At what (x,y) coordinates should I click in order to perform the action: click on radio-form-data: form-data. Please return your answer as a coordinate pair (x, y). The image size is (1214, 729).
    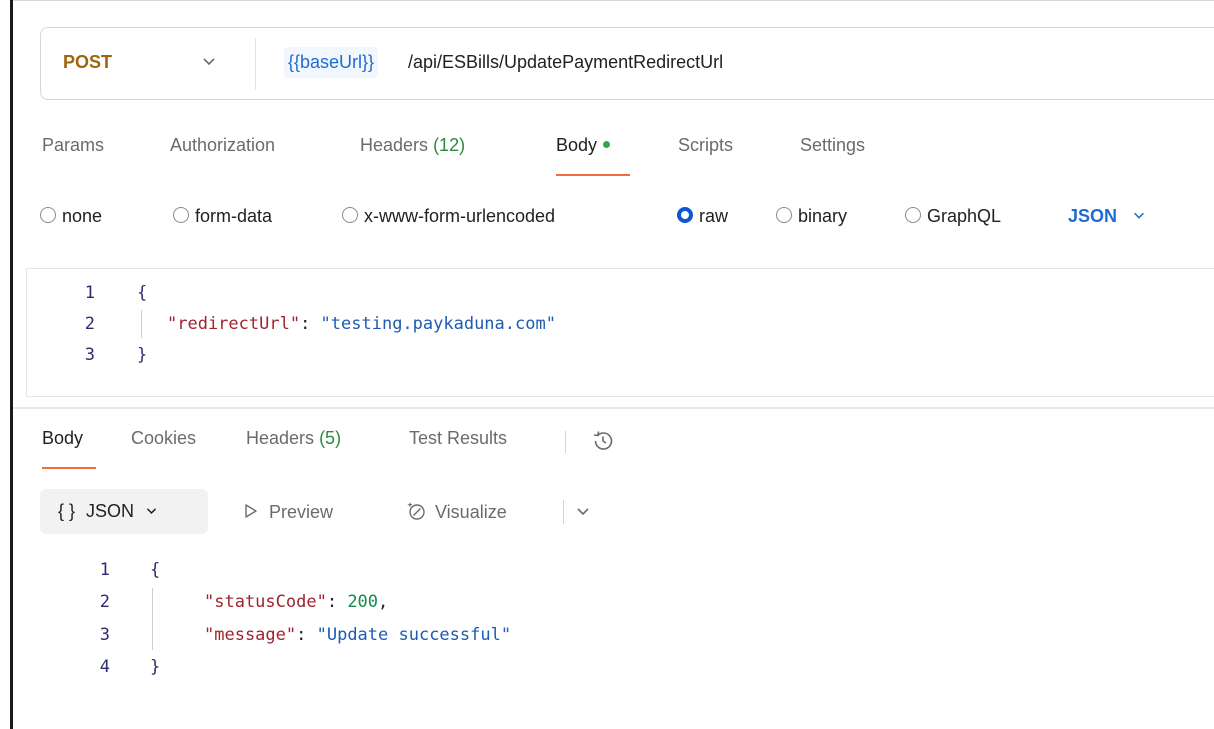
    Looking at the image, I should click on (222, 216).